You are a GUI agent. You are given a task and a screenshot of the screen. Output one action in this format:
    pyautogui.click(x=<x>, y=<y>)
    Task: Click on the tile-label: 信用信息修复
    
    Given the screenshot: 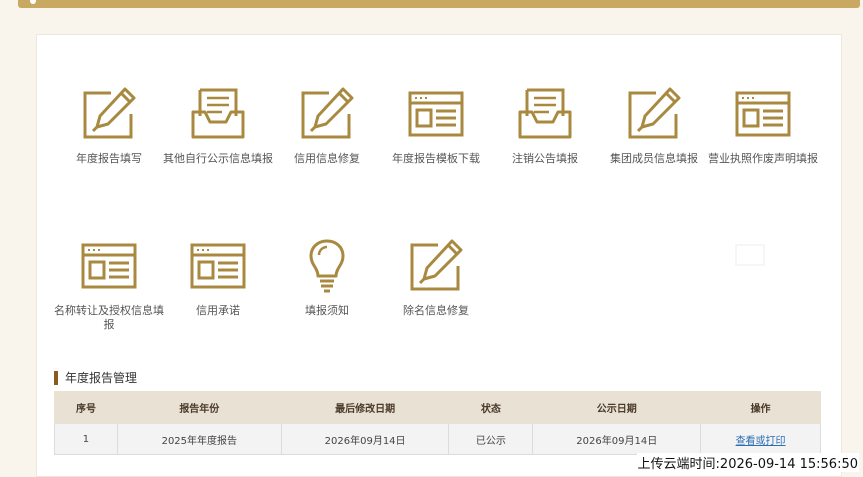 What is the action you would take?
    pyautogui.click(x=327, y=158)
    